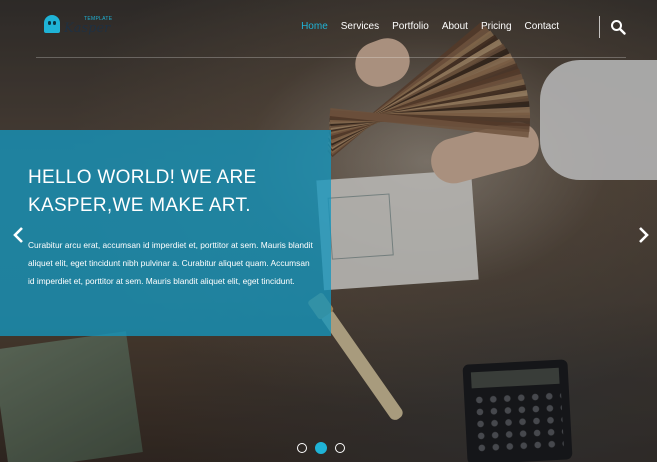  I want to click on nav-item-about: About, so click(455, 26).